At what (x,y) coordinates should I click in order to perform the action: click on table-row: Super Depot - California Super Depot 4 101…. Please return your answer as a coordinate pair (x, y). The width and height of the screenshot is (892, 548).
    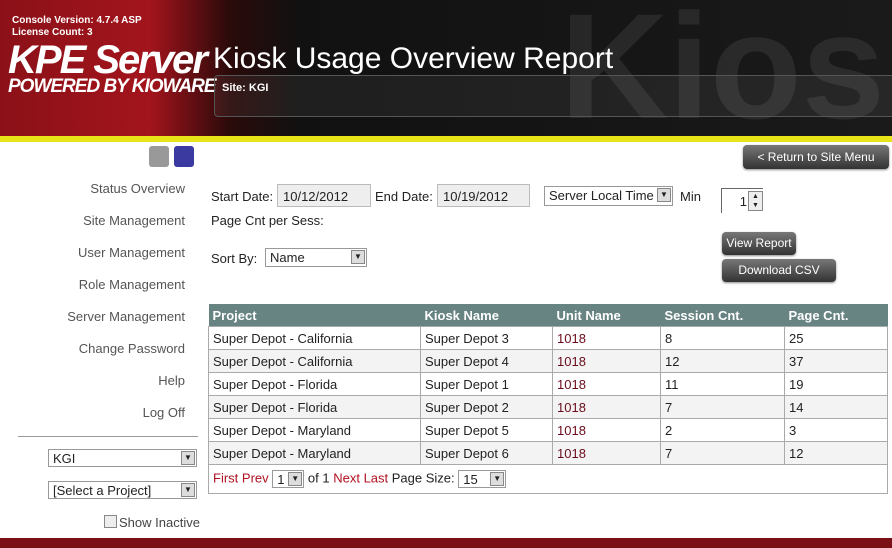
    Looking at the image, I should click on (548, 361).